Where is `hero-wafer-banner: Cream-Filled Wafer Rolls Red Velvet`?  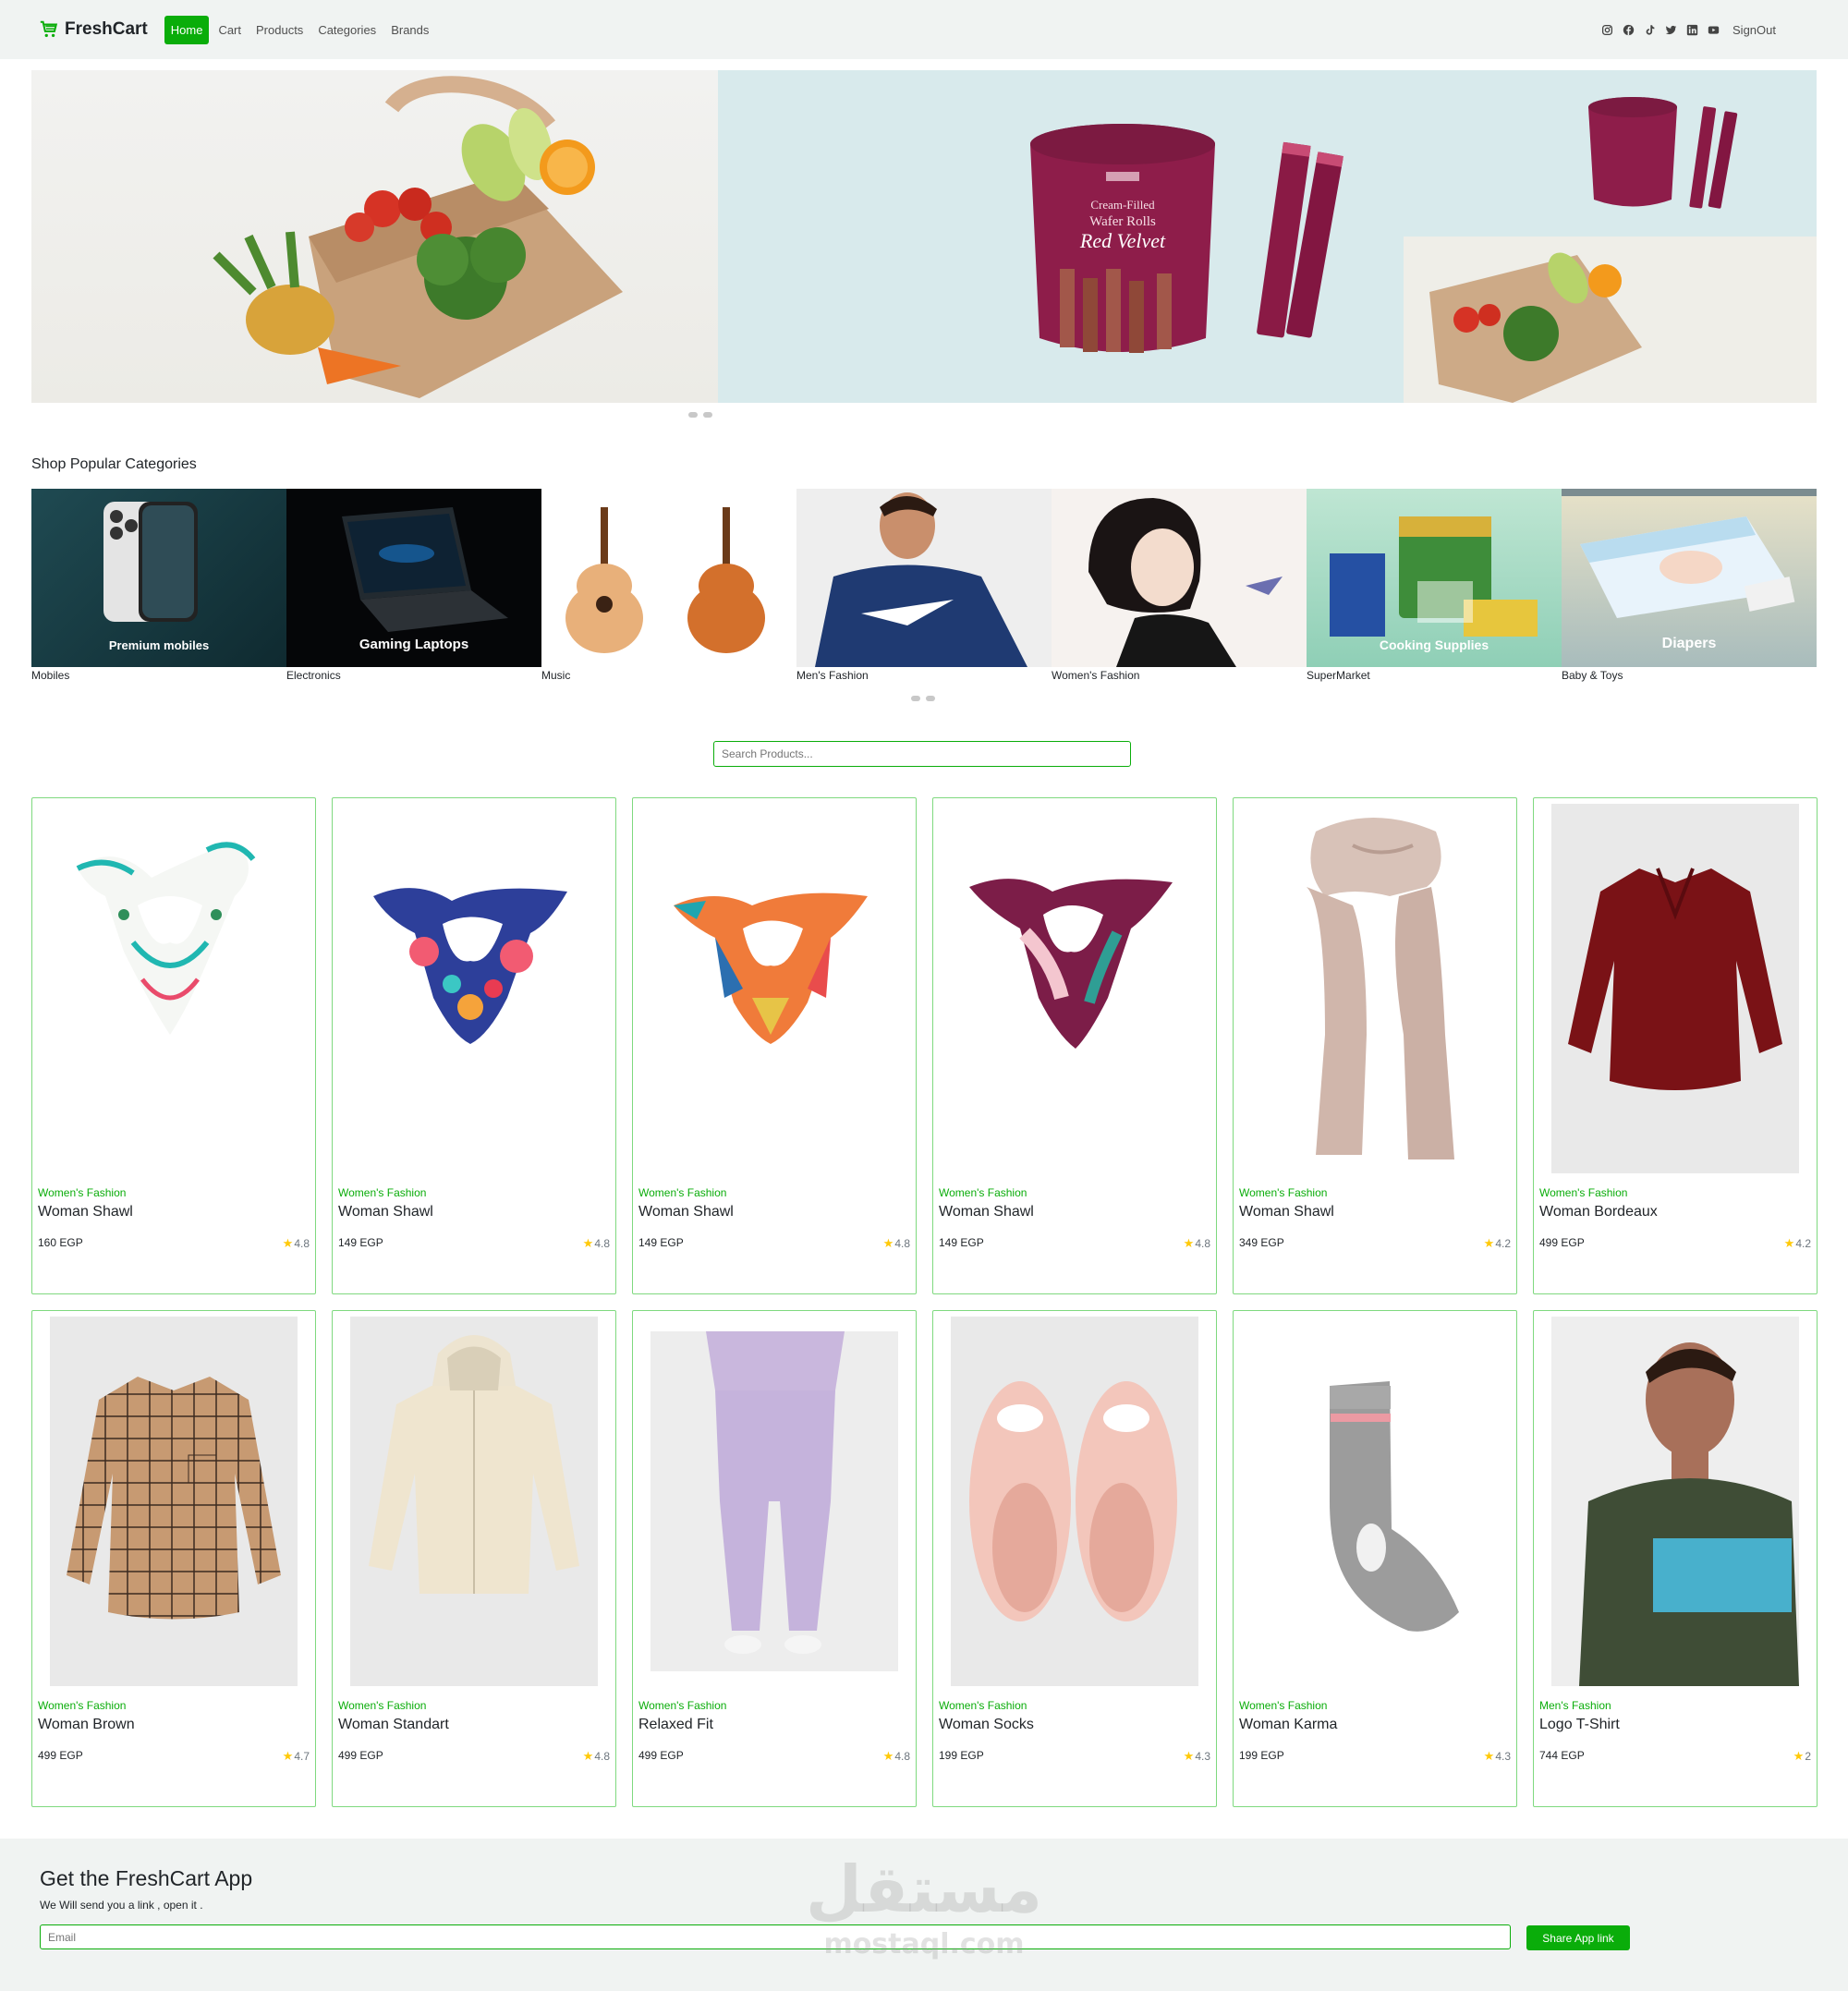
hero-wafer-banner: Cream-Filled Wafer Rolls Red Velvet is located at coordinates (1267, 237).